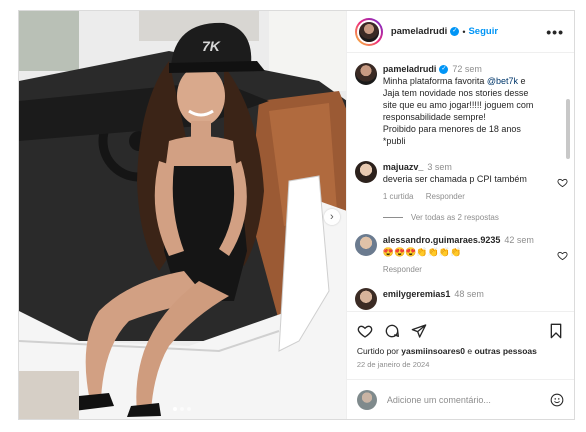 The image size is (586, 432). What do you see at coordinates (502, 81) in the screenshot?
I see `caption-mention-link: @bet7k` at bounding box center [502, 81].